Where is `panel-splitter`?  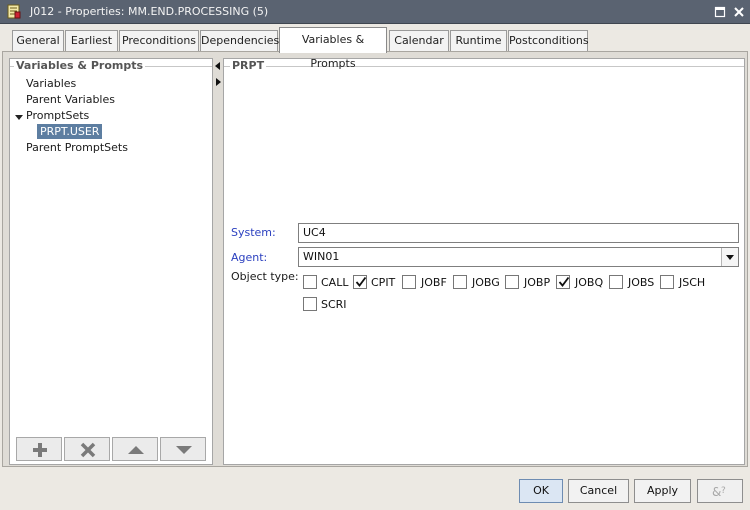
panel-splitter is located at coordinates (218, 261).